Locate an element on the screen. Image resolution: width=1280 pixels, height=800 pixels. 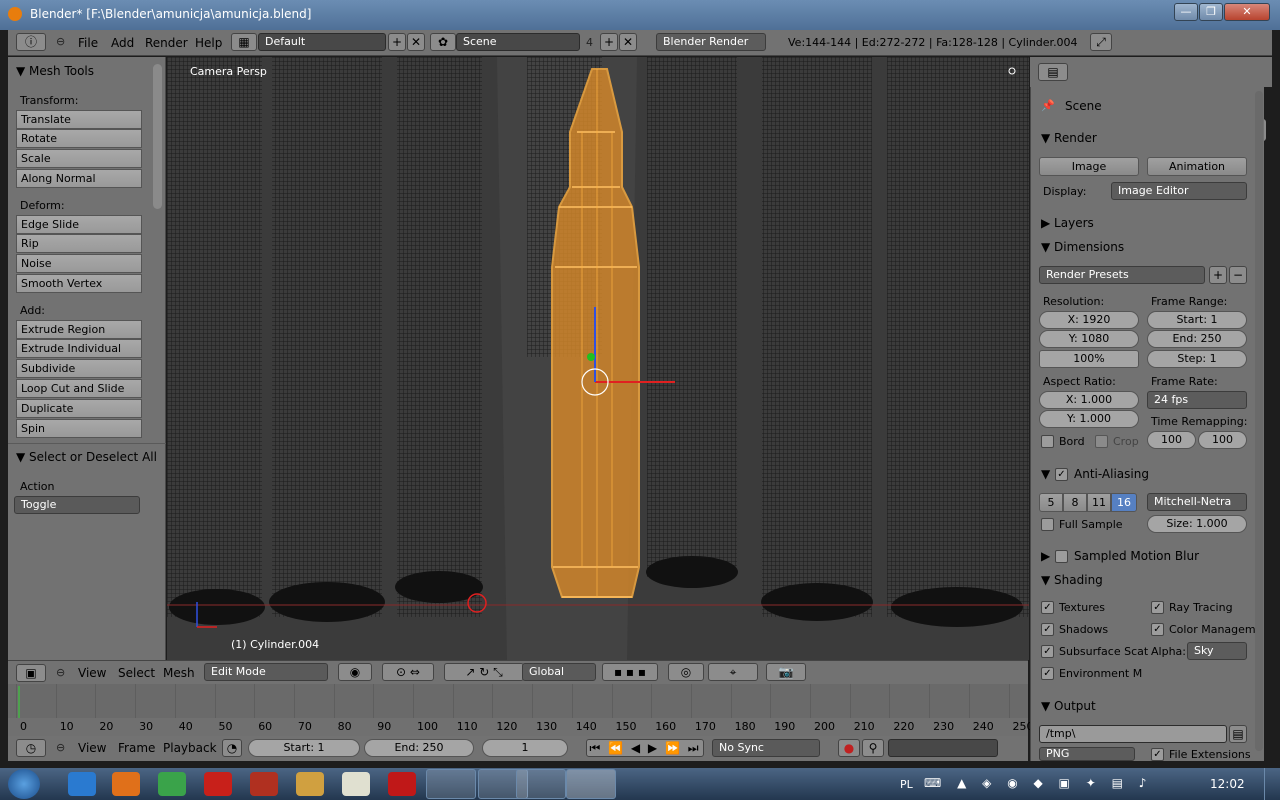
layout-field: Default is located at coordinates (322, 42).